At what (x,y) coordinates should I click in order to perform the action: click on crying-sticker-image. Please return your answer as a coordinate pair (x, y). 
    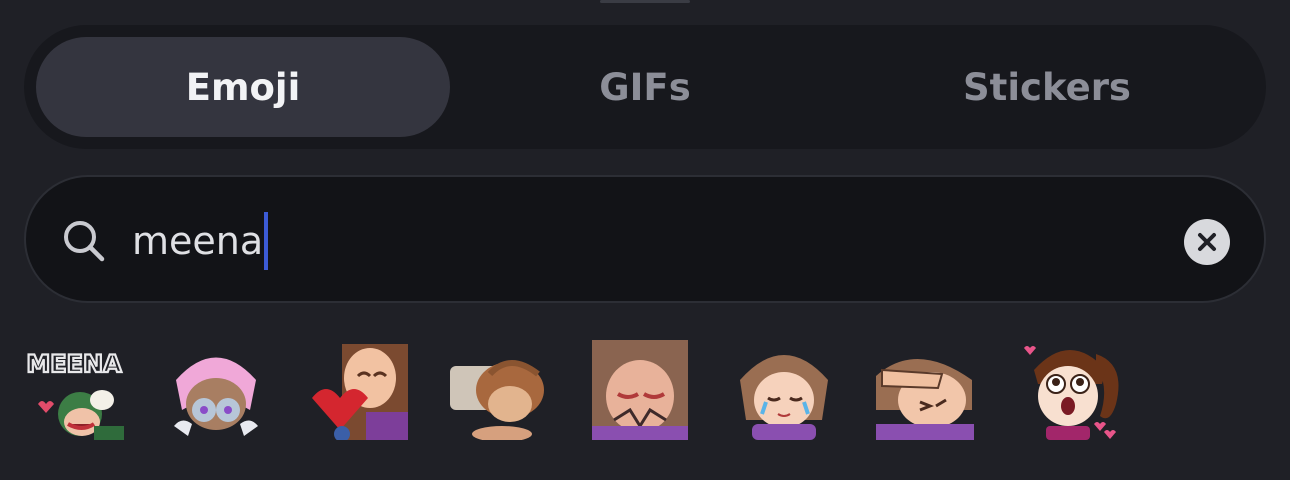
    Looking at the image, I should click on (640, 390).